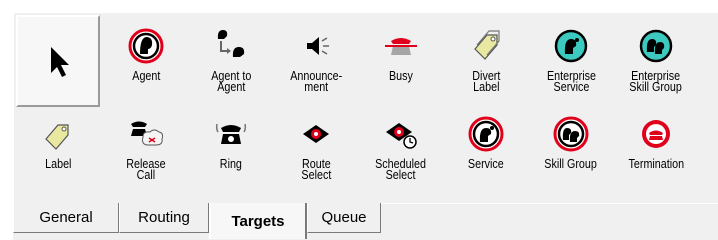 This screenshot has height=240, width=718. Describe the element at coordinates (318, 46) in the screenshot. I see `announcement-icon` at that location.